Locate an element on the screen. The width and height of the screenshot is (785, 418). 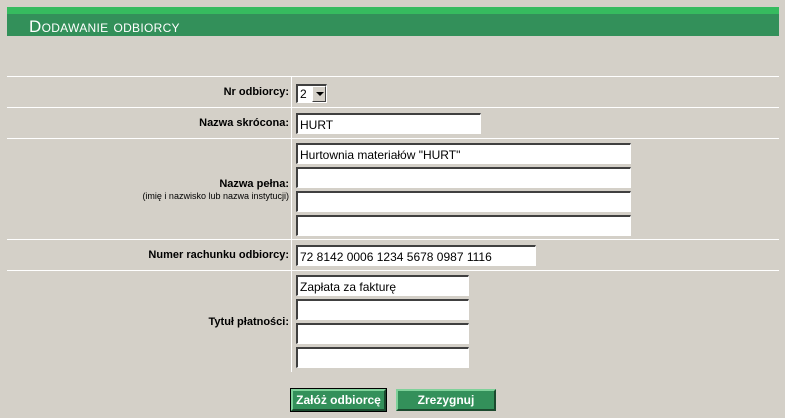
submit-button: Załóż odbiorcę is located at coordinates (338, 400).